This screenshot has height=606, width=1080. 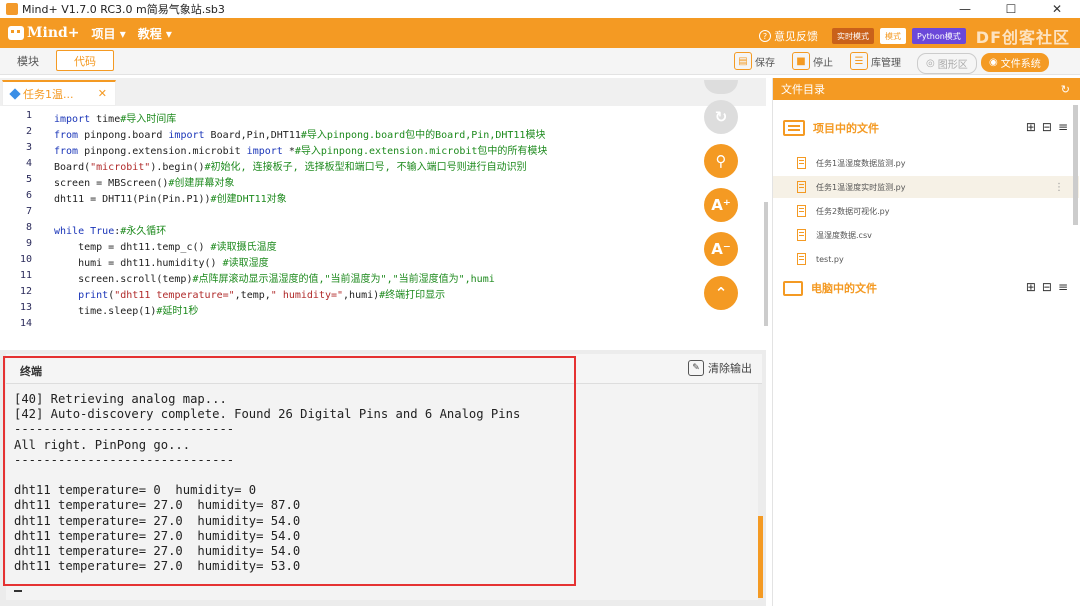 What do you see at coordinates (28, 163) in the screenshot?
I see `line-number: 4` at bounding box center [28, 163].